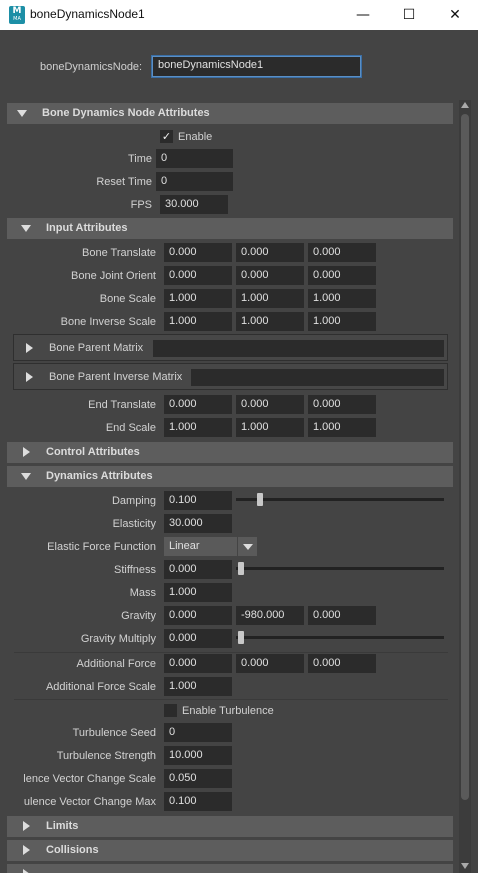  What do you see at coordinates (194, 204) in the screenshot?
I see `fps-field: 30.000` at bounding box center [194, 204].